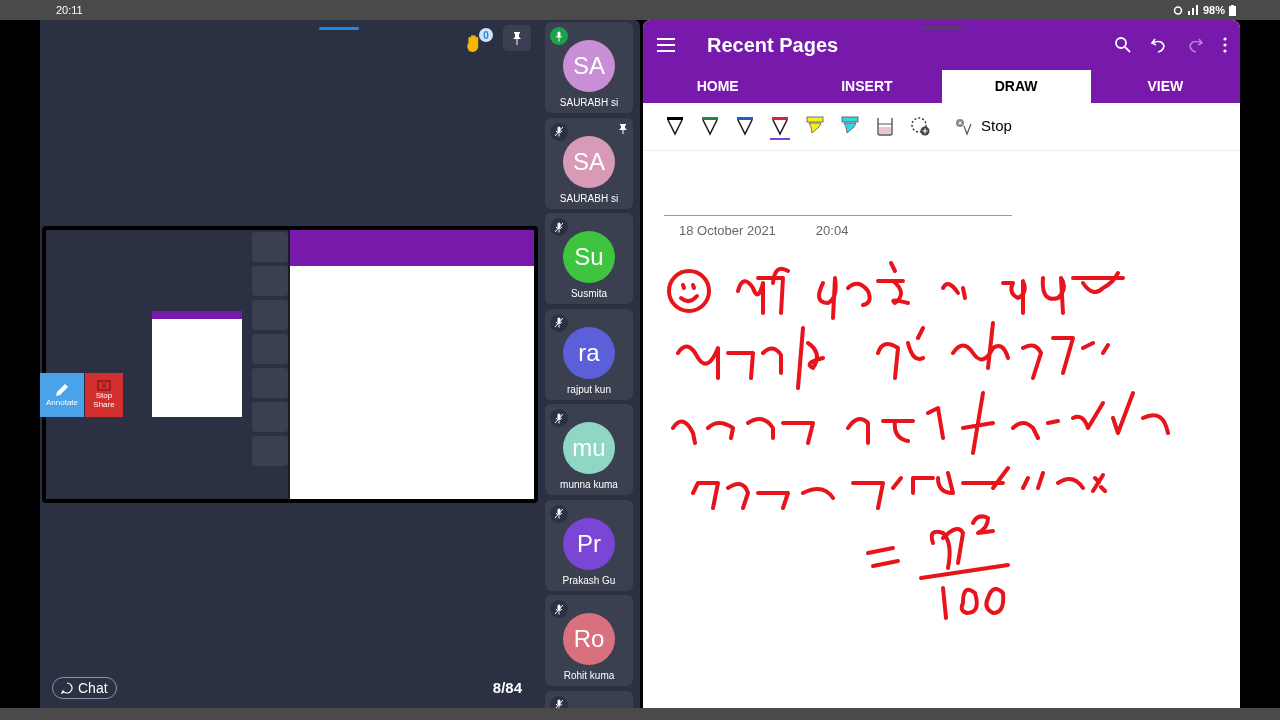  I want to click on tab: INSERT, so click(867, 86).